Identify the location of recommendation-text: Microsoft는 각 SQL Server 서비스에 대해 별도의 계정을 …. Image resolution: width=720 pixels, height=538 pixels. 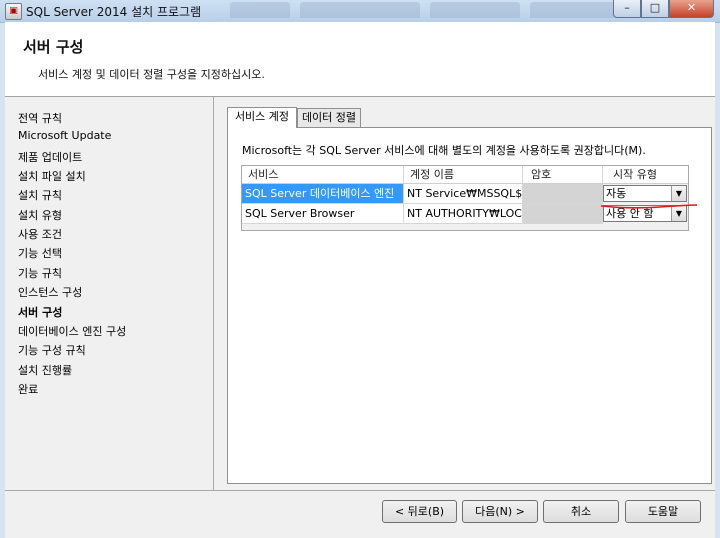
(444, 150).